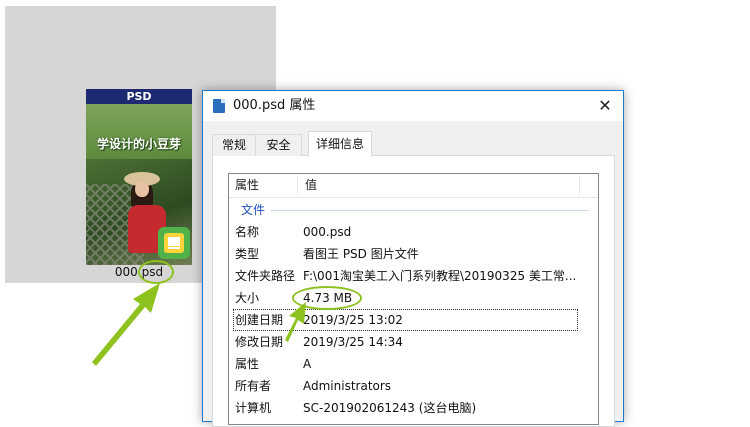 Image resolution: width=750 pixels, height=427 pixels. What do you see at coordinates (253, 210) in the screenshot?
I see `group-label: 文件` at bounding box center [253, 210].